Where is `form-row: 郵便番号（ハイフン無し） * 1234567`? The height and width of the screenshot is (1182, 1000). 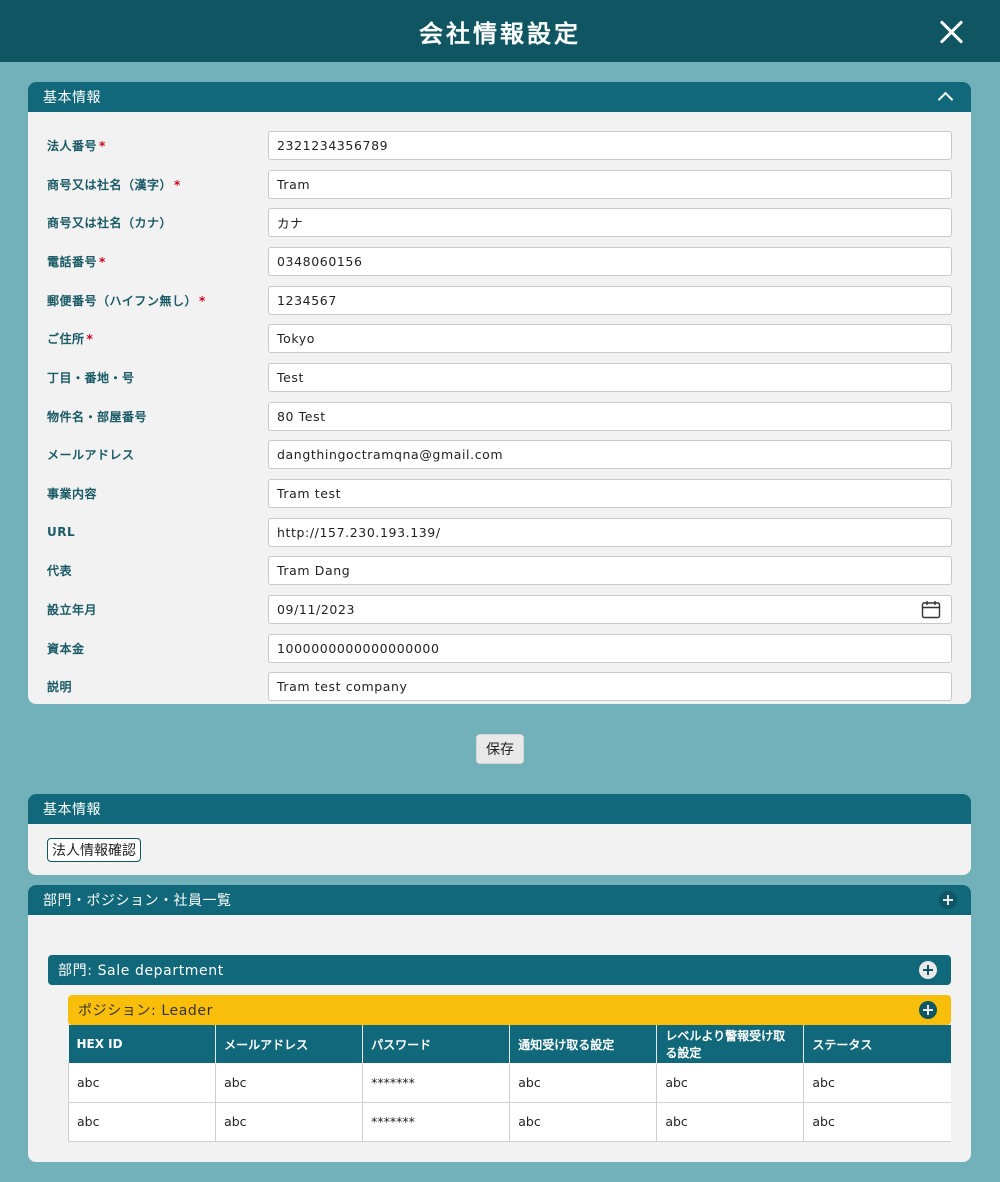 form-row: 郵便番号（ハイフン無し） * 1234567 is located at coordinates (499, 300).